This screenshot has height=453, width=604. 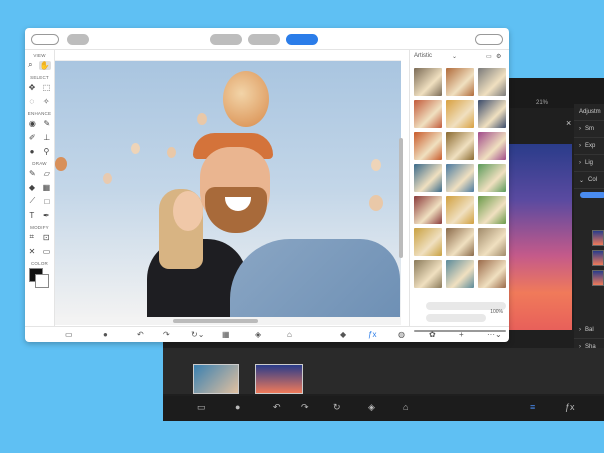 I want to click on layout-icon: ▦, so click(x=226, y=334).